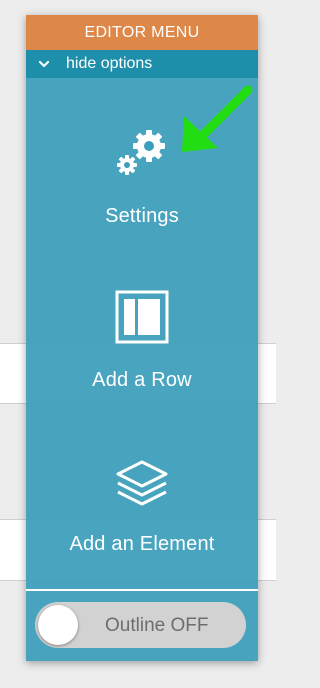 This screenshot has height=688, width=320. I want to click on gears-icon, so click(141, 152).